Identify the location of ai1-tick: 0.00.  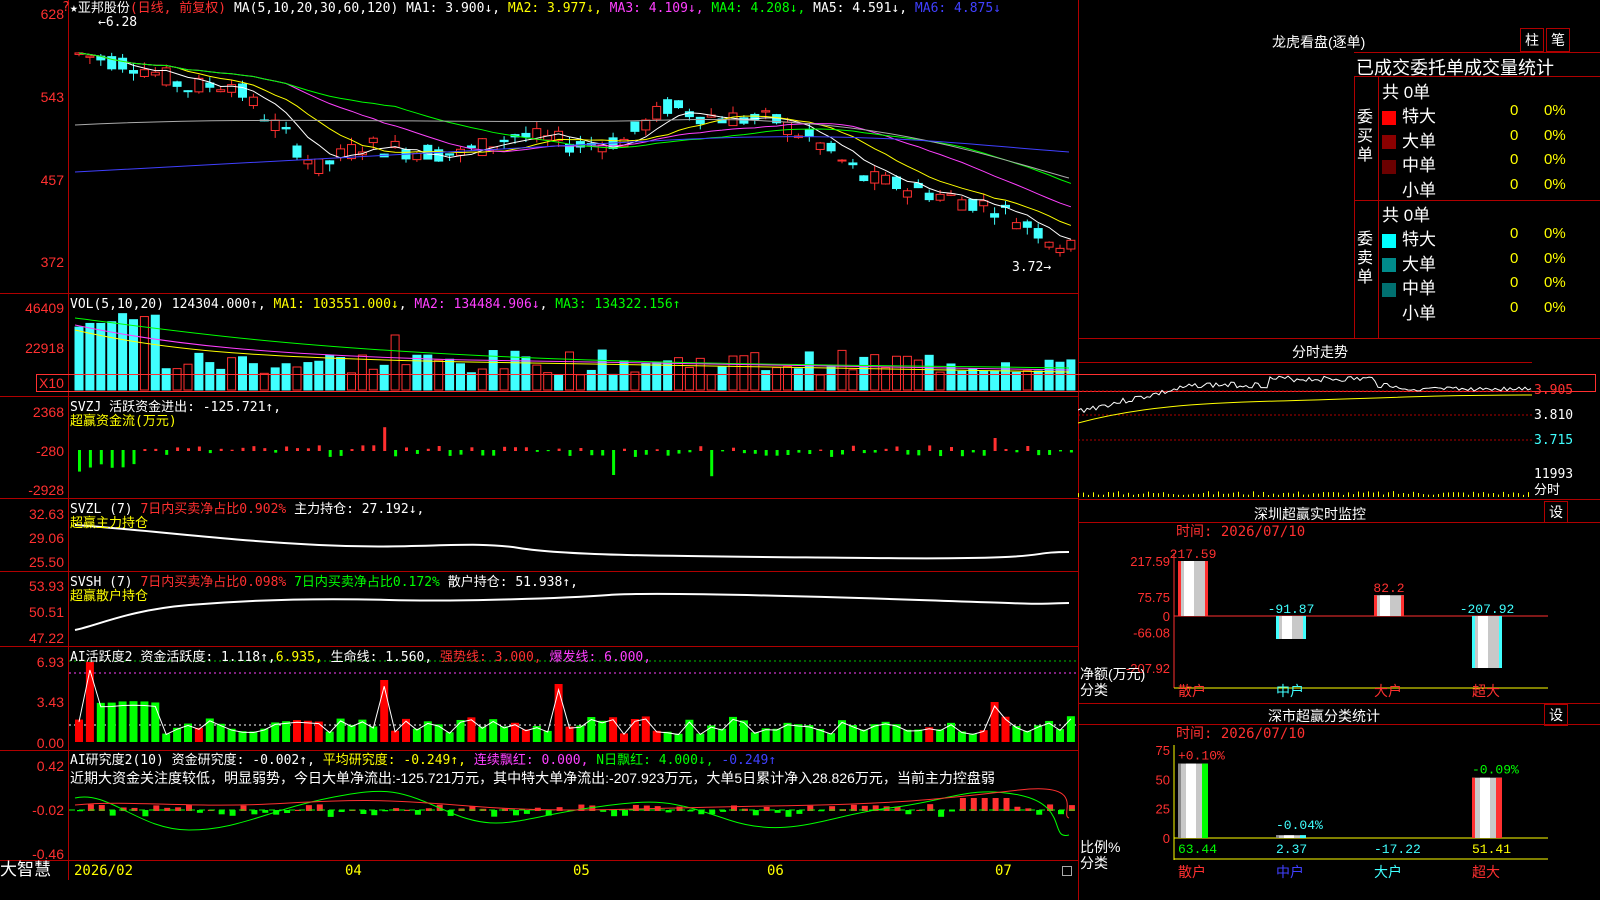
(50, 743).